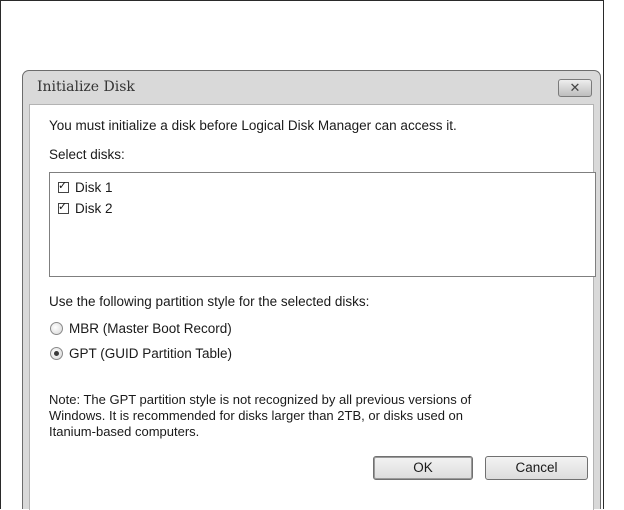 This screenshot has width=624, height=510. What do you see at coordinates (603, 254) in the screenshot?
I see `screenshot-frame-right` at bounding box center [603, 254].